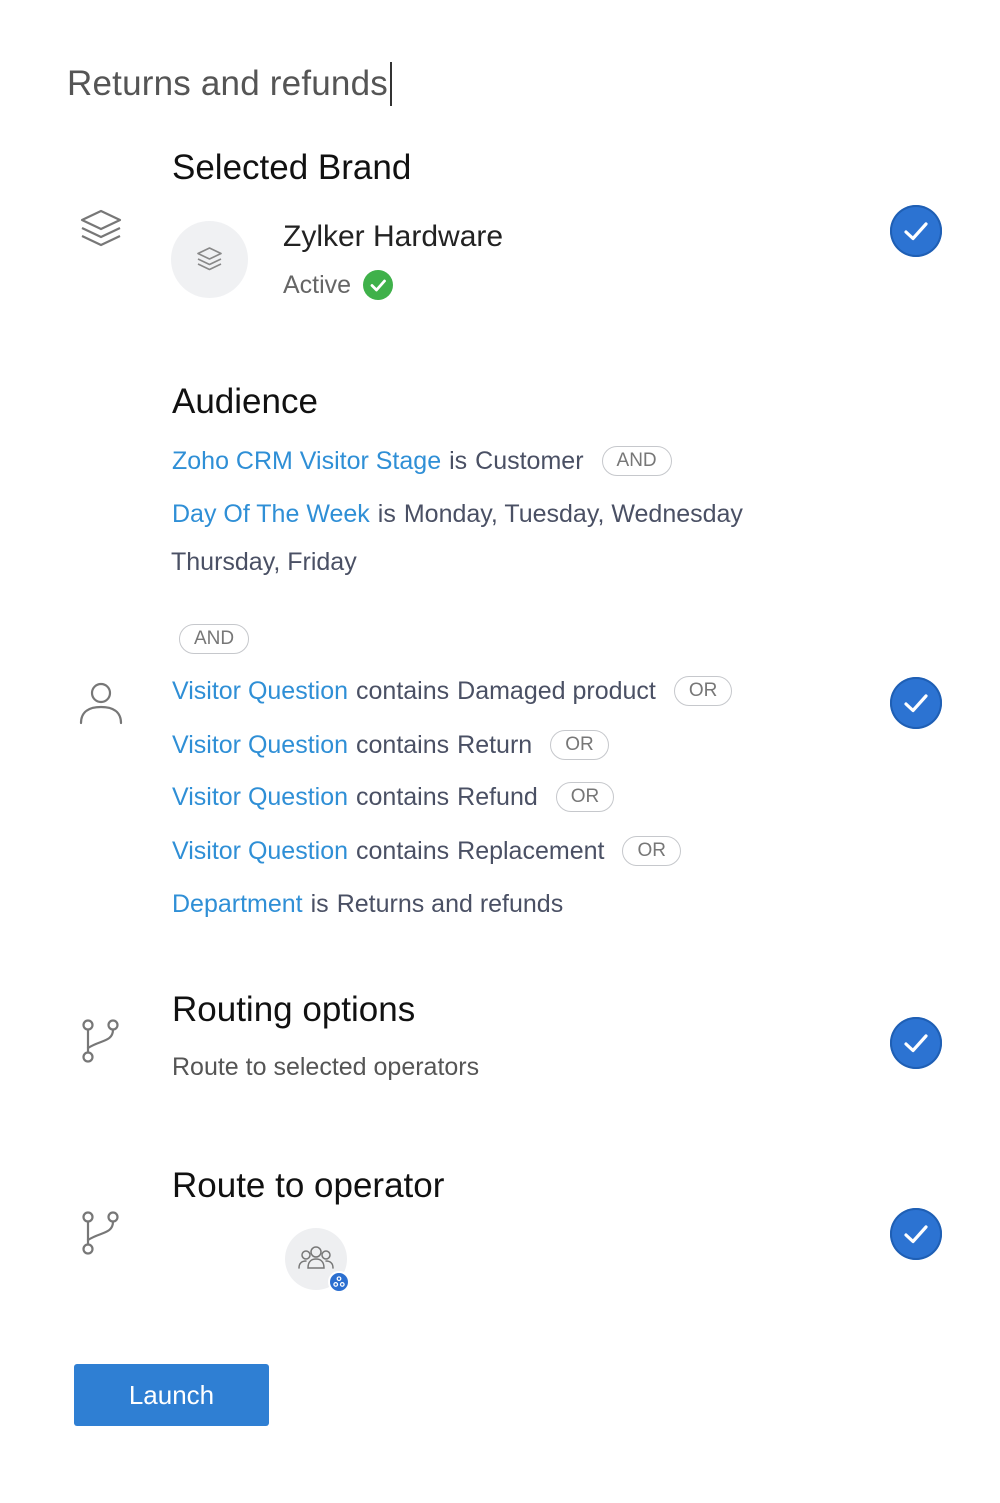  What do you see at coordinates (916, 231) in the screenshot?
I see `brand-complete-check-icon` at bounding box center [916, 231].